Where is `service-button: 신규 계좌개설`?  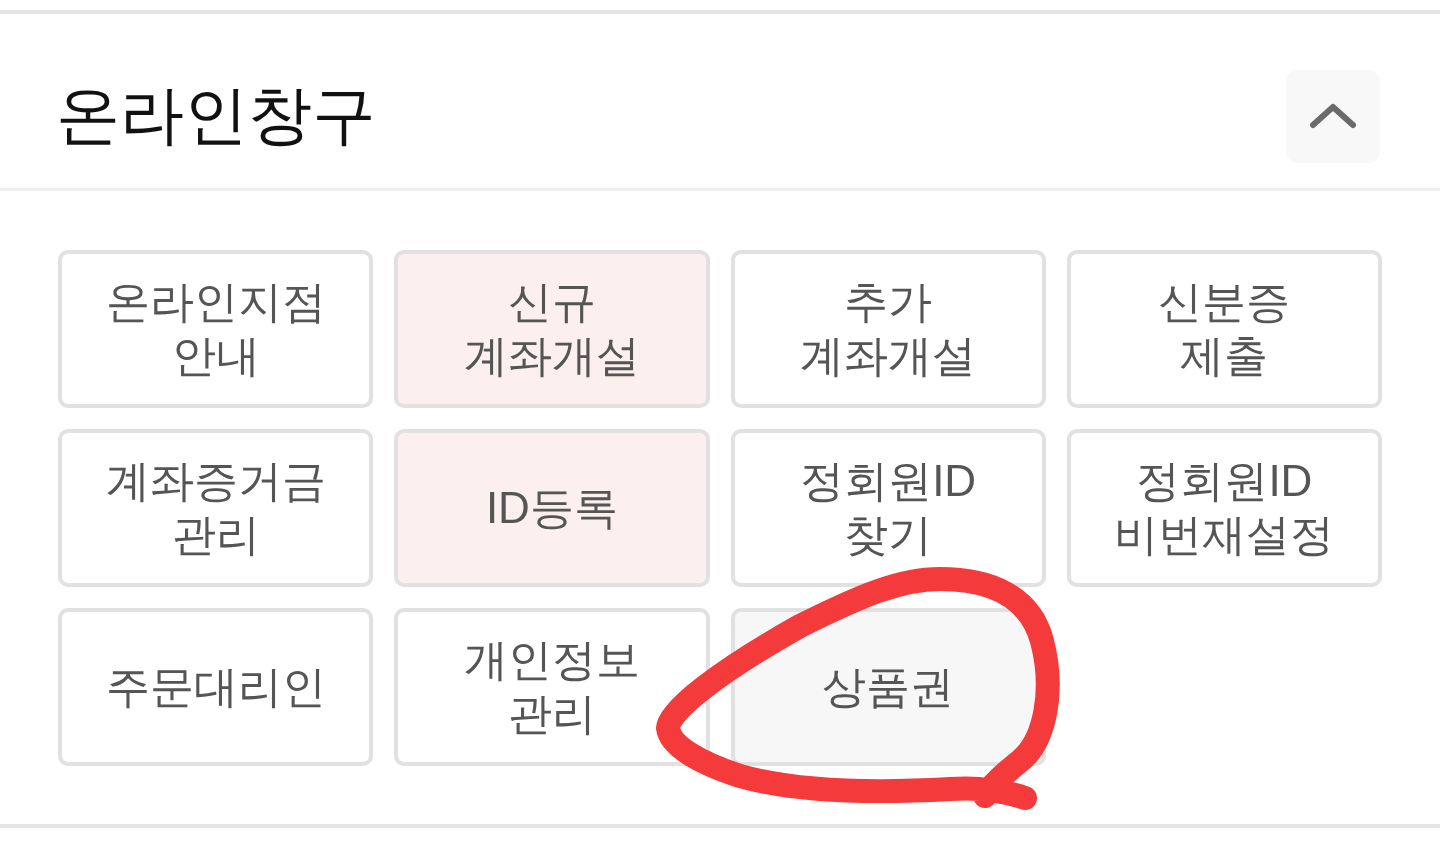
service-button: 신규 계좌개설 is located at coordinates (552, 329).